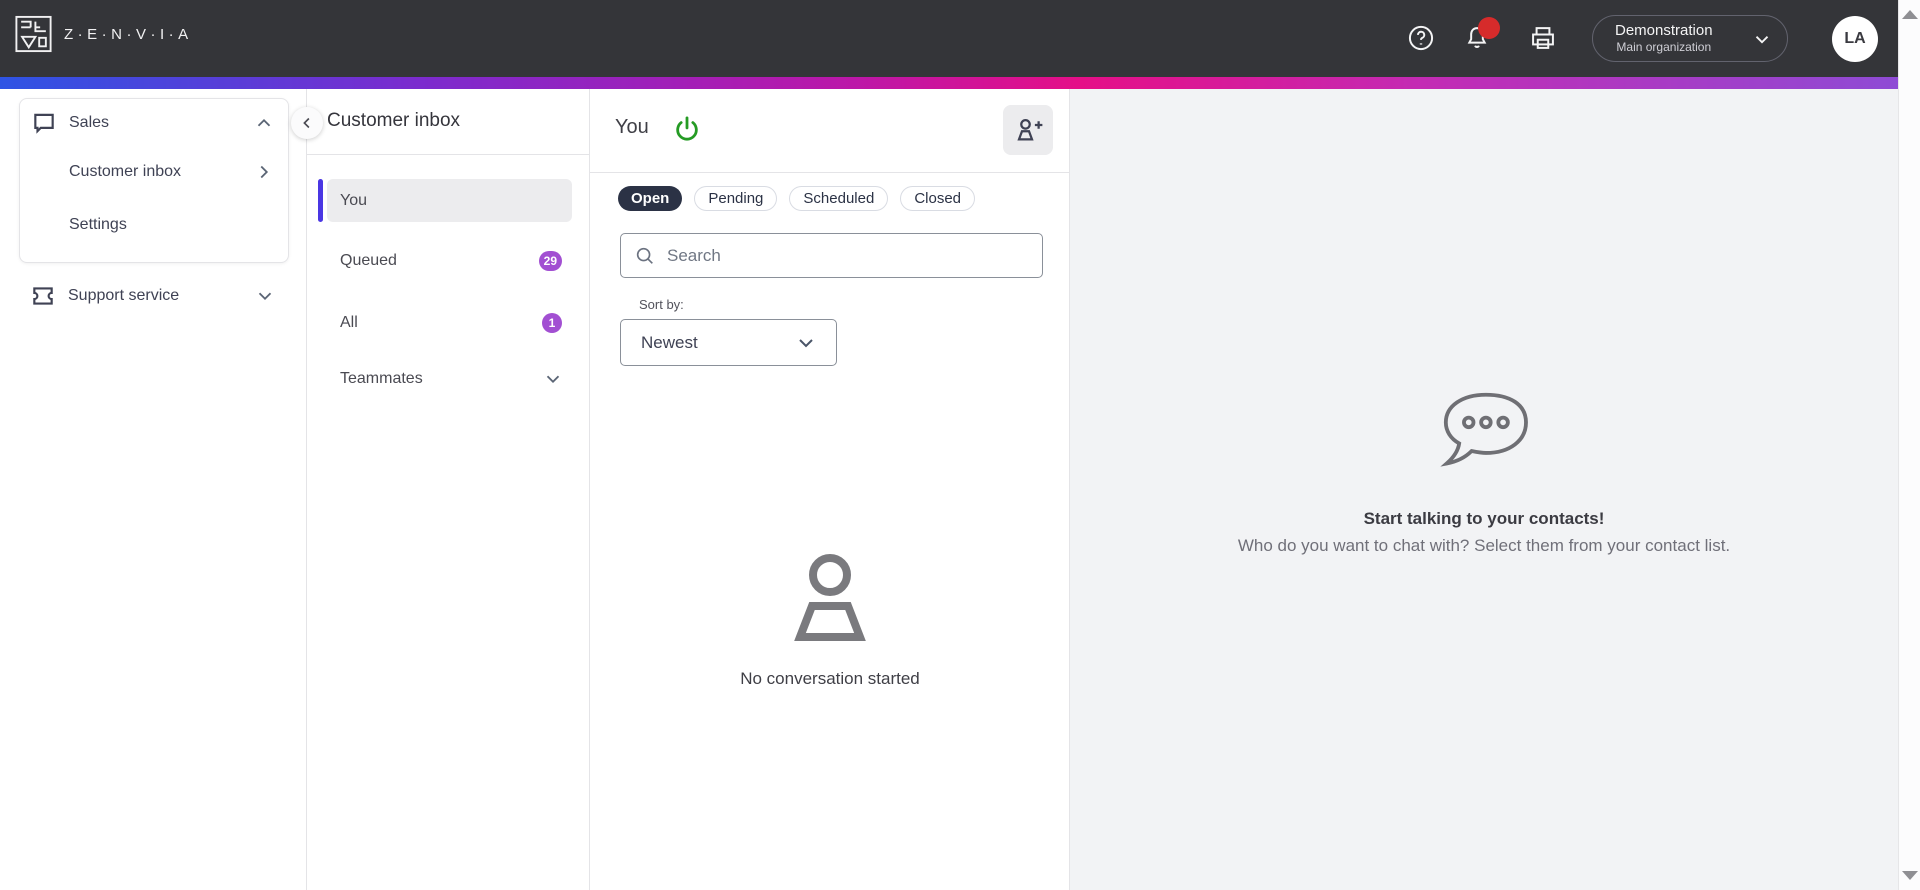 The width and height of the screenshot is (1920, 890). What do you see at coordinates (1484, 518) in the screenshot?
I see `empty-state-title: Start talking to your contacts!` at bounding box center [1484, 518].